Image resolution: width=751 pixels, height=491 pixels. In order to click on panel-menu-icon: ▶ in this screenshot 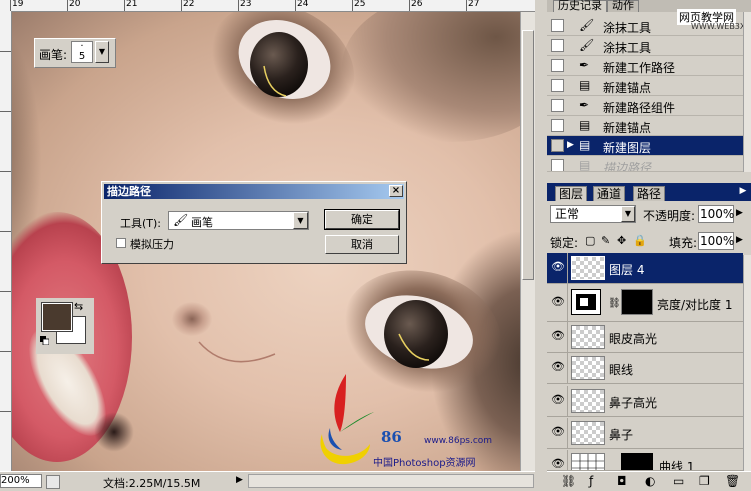, I will do `click(743, 192)`.